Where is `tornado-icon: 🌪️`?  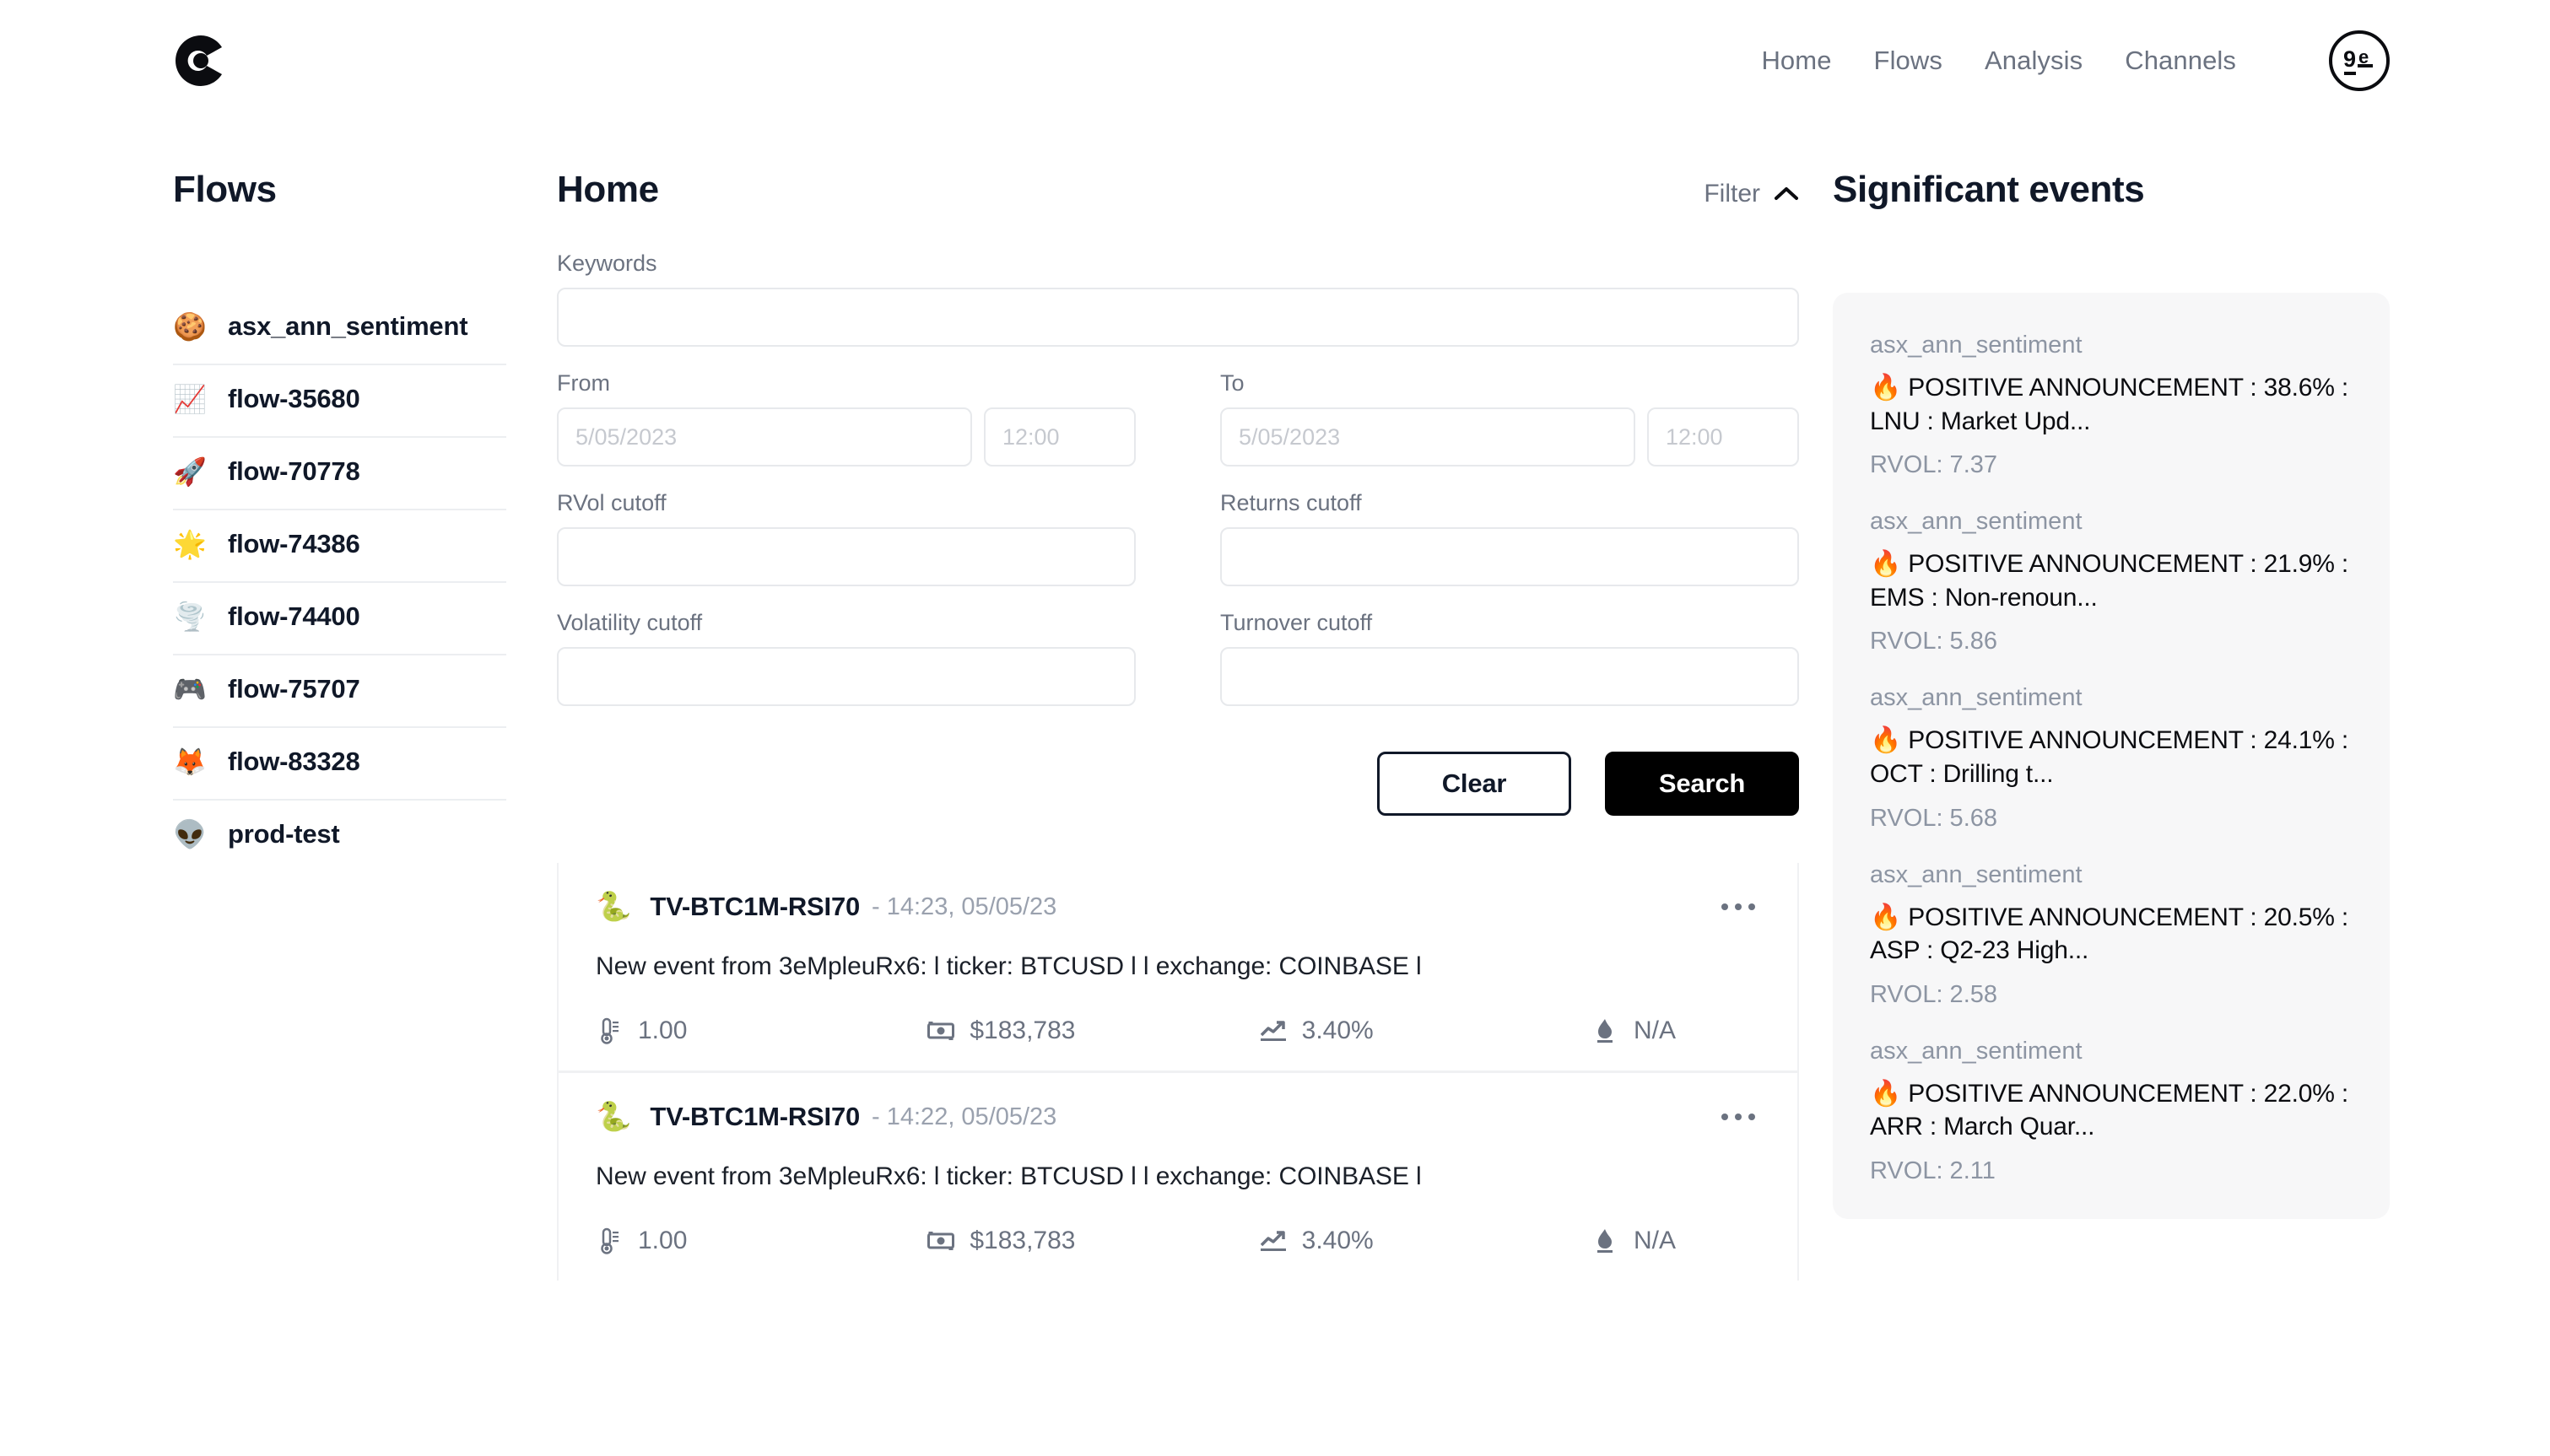
tornado-icon: 🌪️ is located at coordinates (190, 617).